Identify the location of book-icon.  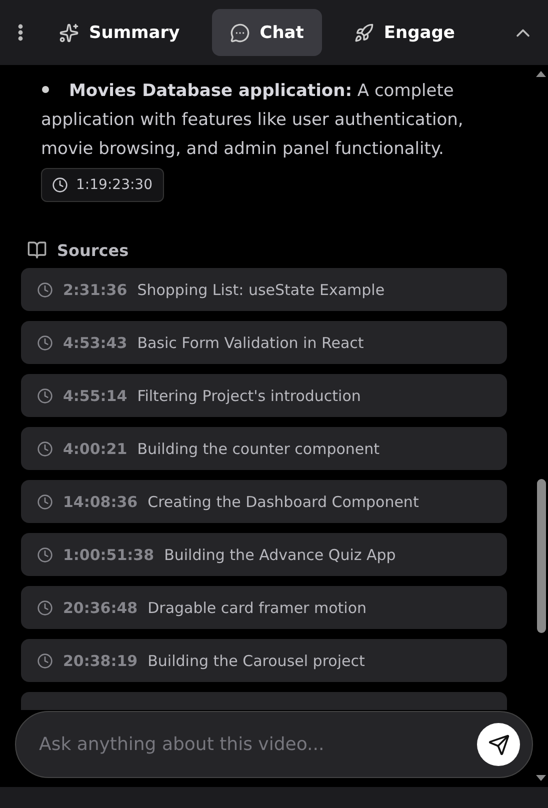
(37, 250).